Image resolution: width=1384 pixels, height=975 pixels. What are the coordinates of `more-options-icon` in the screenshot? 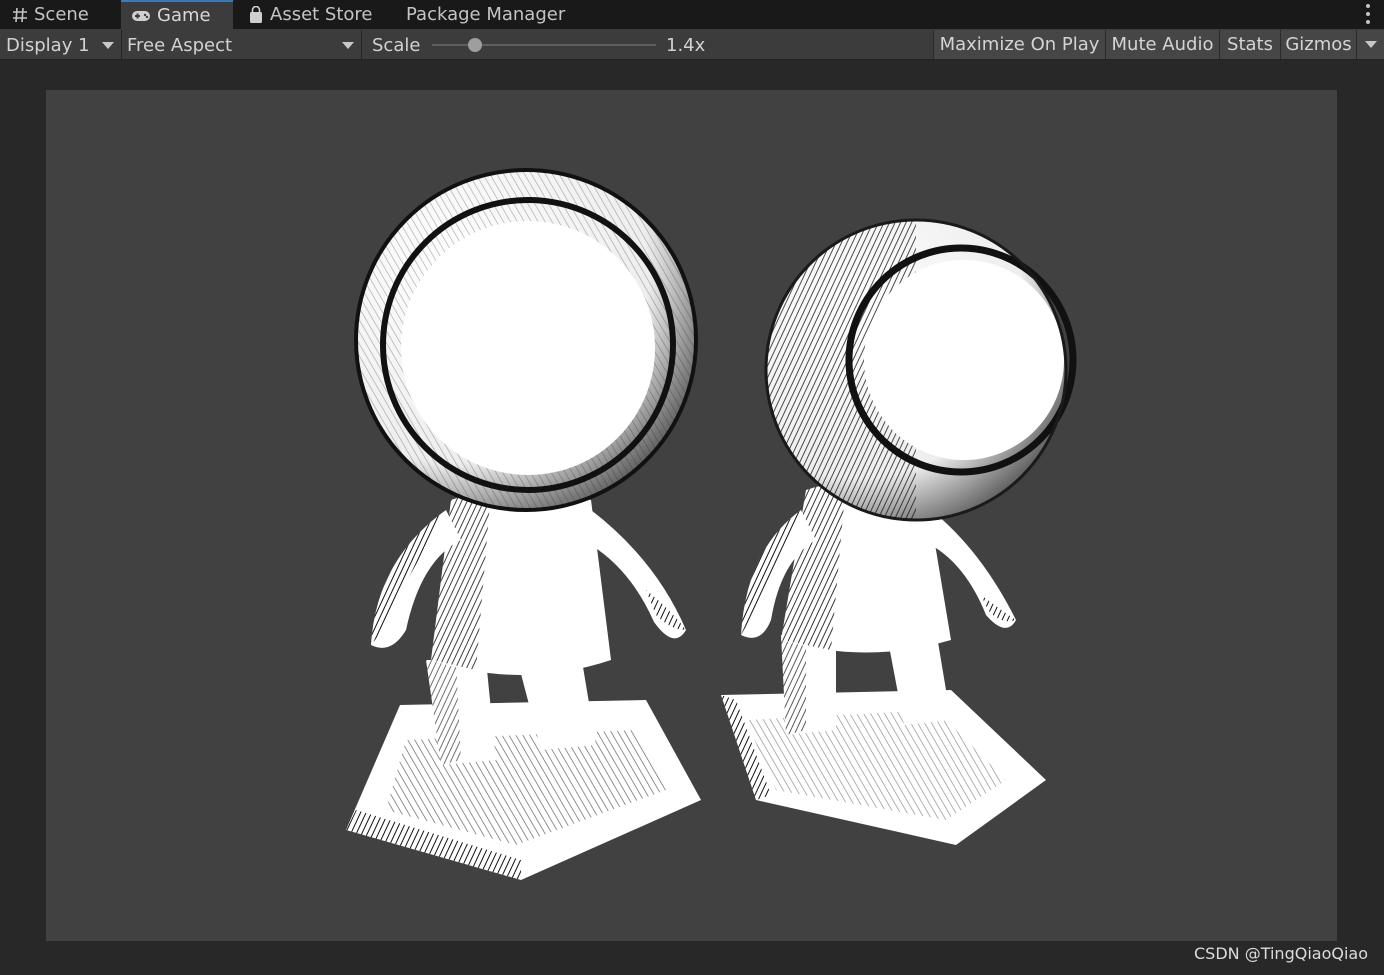 It's located at (1368, 14).